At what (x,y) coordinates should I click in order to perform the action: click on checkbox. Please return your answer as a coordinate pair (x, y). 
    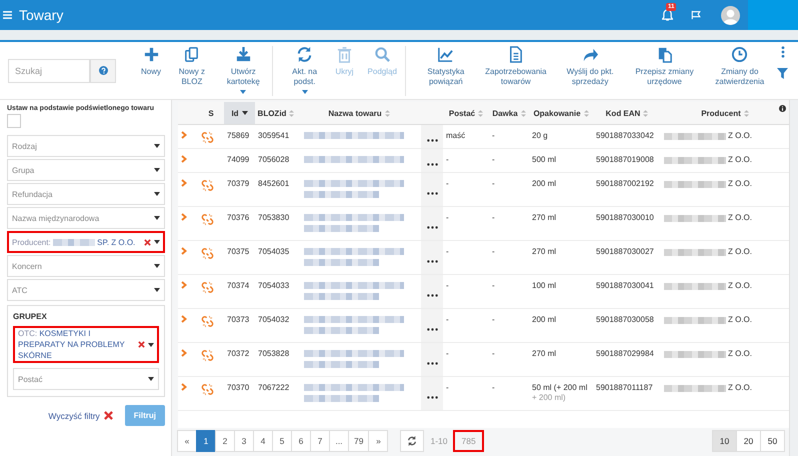
    Looking at the image, I should click on (14, 121).